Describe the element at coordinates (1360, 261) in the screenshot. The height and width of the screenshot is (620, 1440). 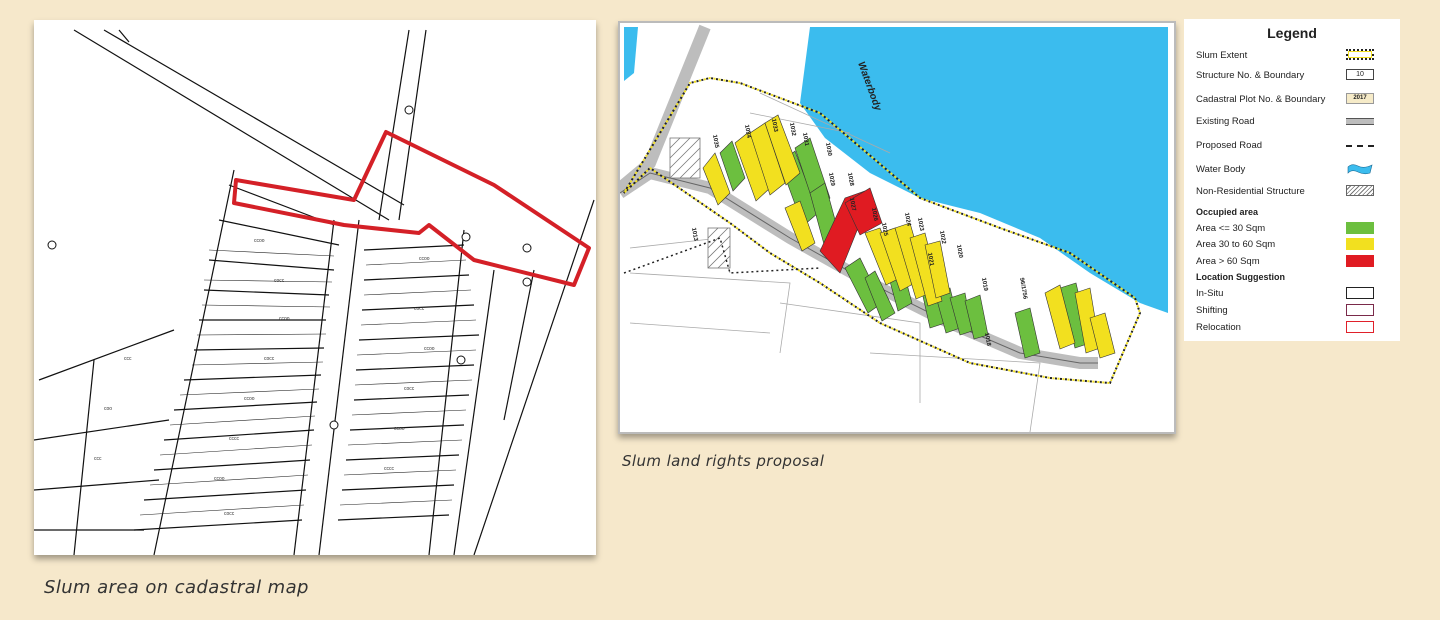
I see `red-swatch-icon` at that location.